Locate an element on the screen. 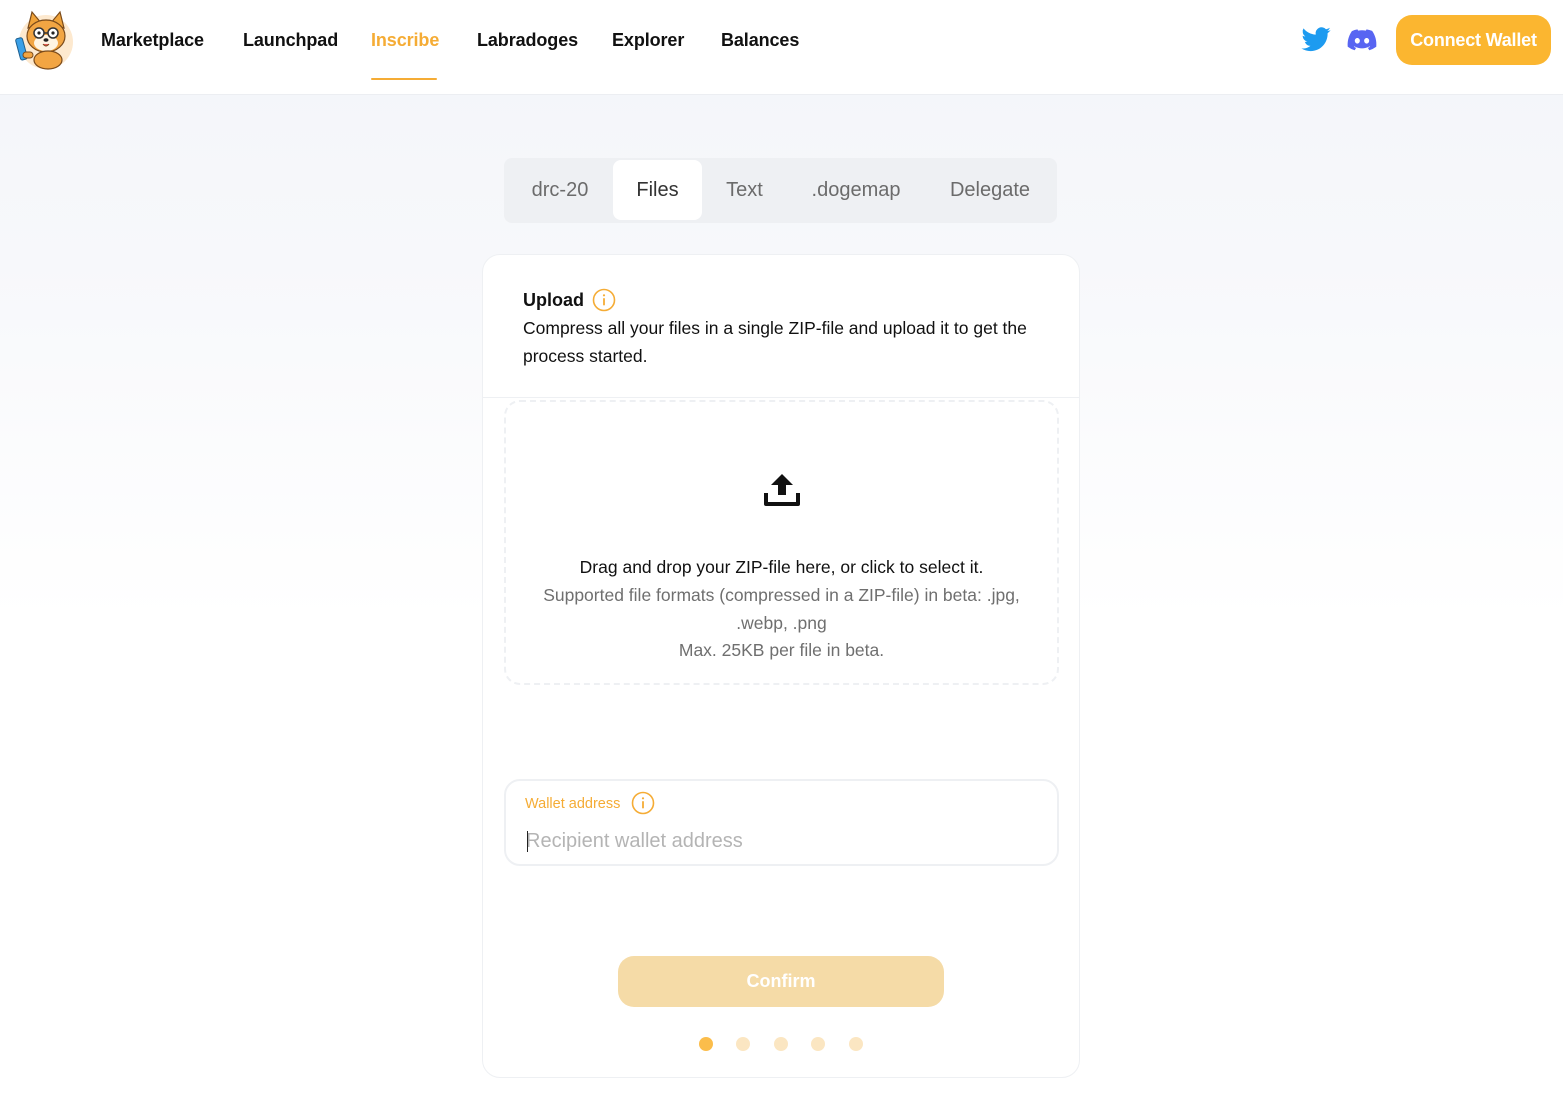 The width and height of the screenshot is (1563, 1100). nav-item-explorer: Explorer is located at coordinates (648, 40).